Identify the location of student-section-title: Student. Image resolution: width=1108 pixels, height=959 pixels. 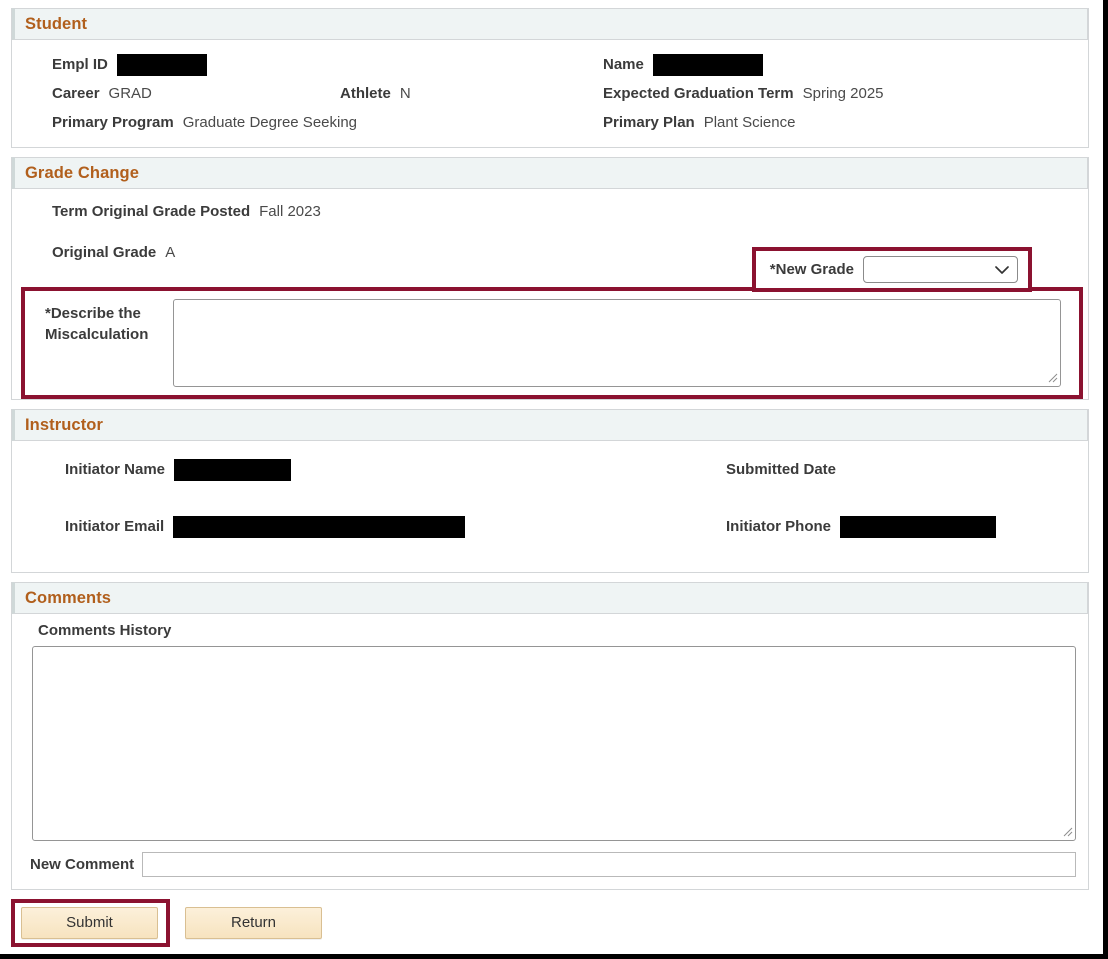
(56, 23).